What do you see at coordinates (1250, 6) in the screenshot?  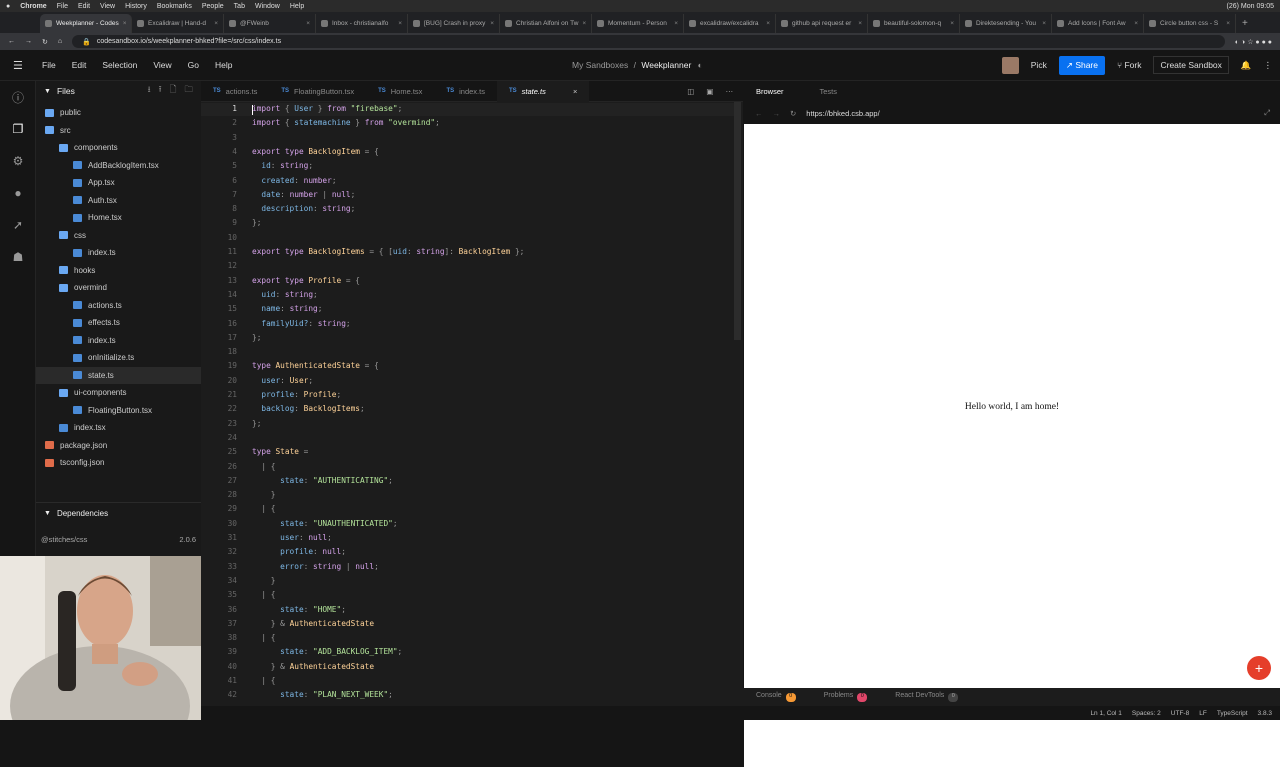 I see `clock: (26) Mon 09:05` at bounding box center [1250, 6].